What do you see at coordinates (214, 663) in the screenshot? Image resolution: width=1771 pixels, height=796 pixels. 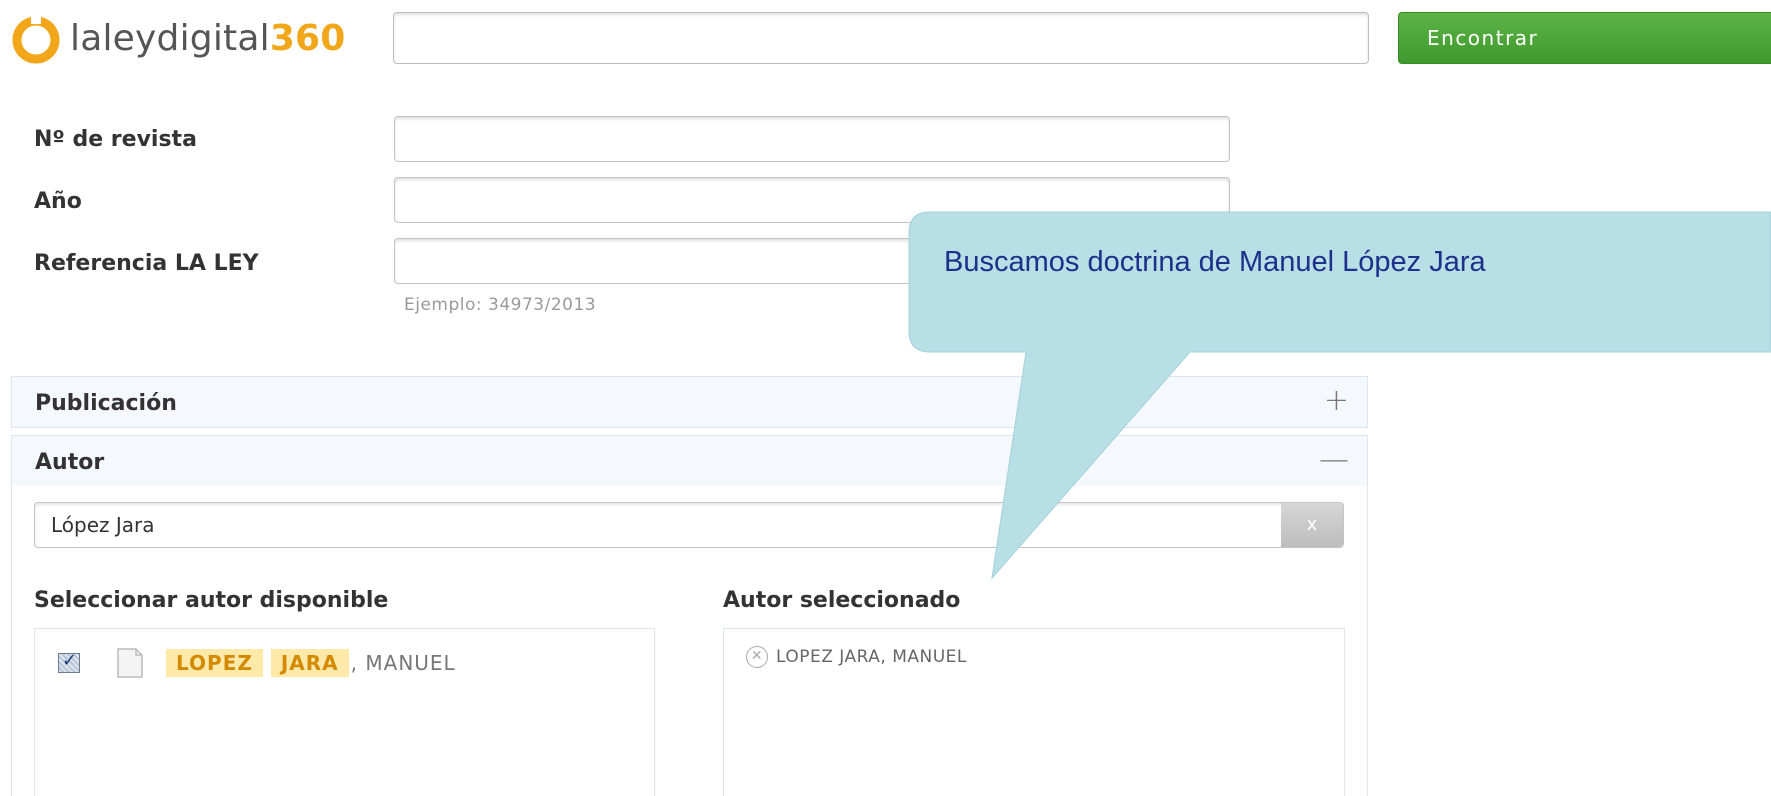 I see `author-surname-highlight: LOPEZ` at bounding box center [214, 663].